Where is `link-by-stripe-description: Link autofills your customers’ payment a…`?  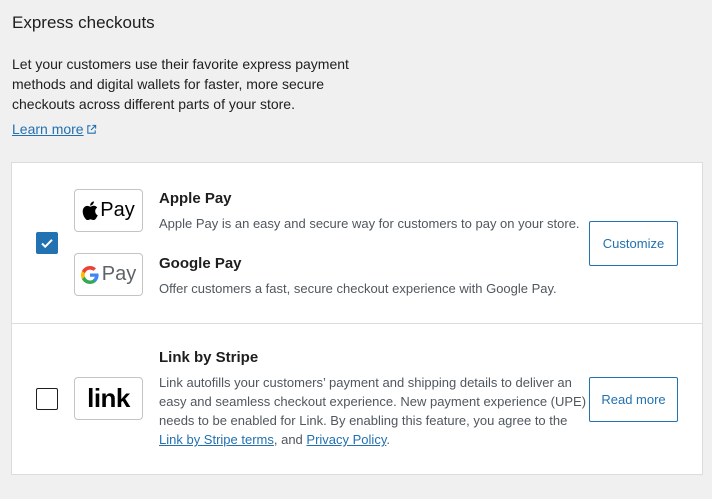 link-by-stripe-description: Link autofills your customers’ payment a… is located at coordinates (374, 411).